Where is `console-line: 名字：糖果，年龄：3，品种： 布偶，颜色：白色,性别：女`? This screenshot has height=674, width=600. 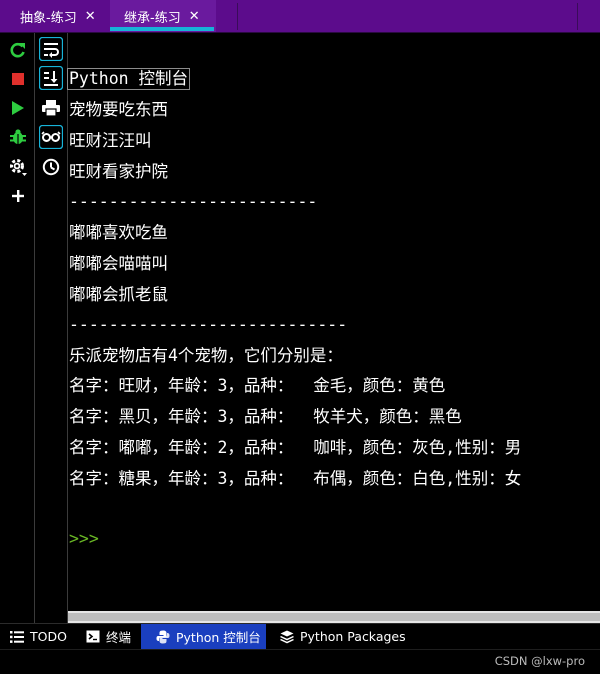 console-line: 名字：糖果，年龄：3，品种： 布偶，颜色：白色,性别：女 is located at coordinates (295, 478).